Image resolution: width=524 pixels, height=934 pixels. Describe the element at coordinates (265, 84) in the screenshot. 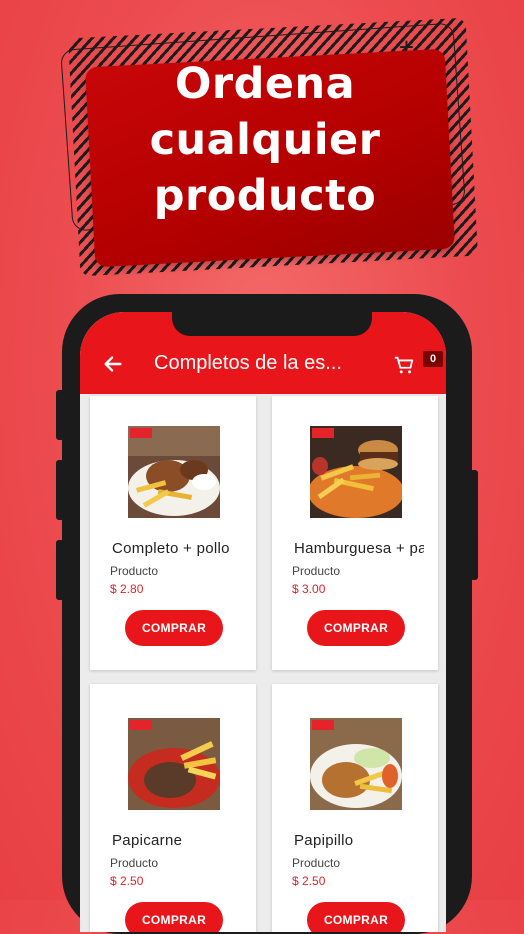

I see `banner-line-1: Ordena` at that location.